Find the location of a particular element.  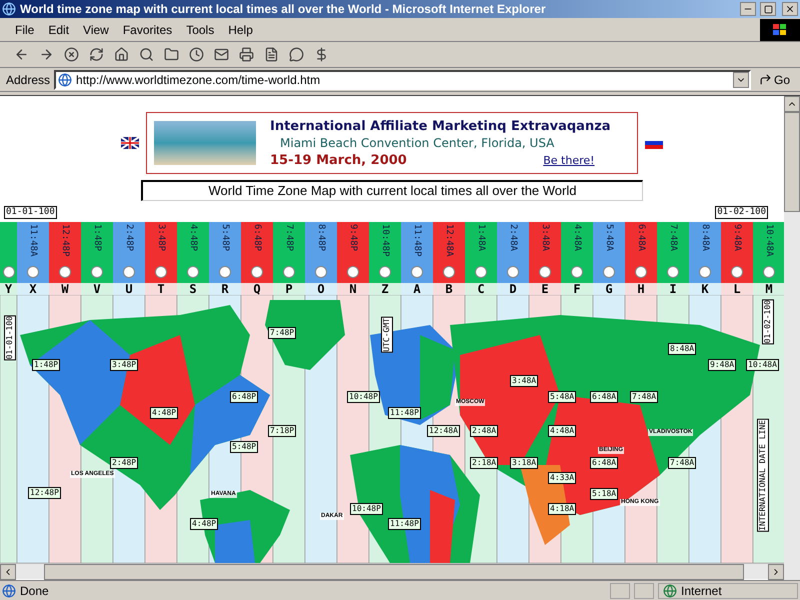

zone-time: 1:48P is located at coordinates (97, 238).